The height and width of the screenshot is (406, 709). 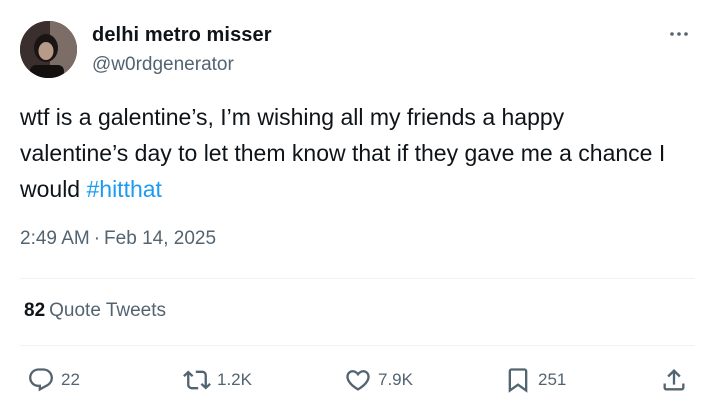 I want to click on quote-tweets-label: Quote Tweets, so click(x=108, y=310).